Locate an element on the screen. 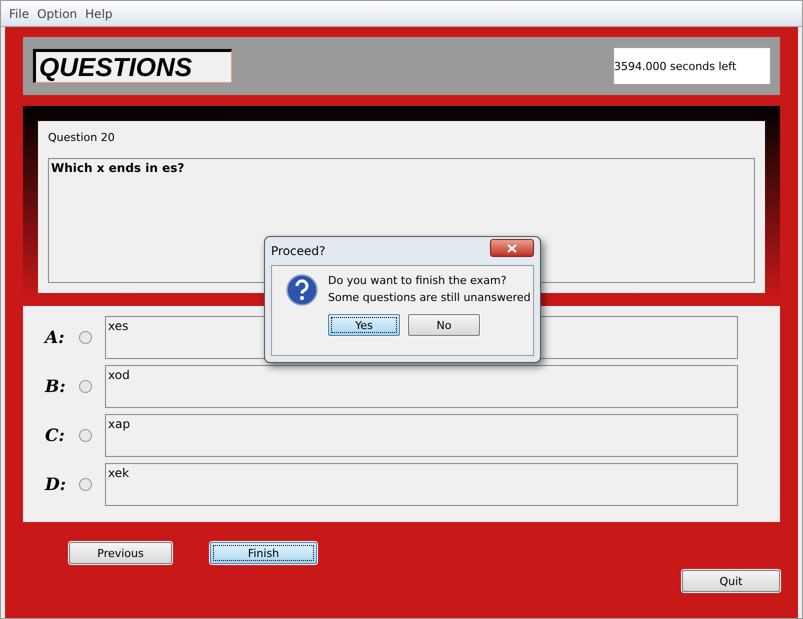  question-number: Question 20 is located at coordinates (82, 137).